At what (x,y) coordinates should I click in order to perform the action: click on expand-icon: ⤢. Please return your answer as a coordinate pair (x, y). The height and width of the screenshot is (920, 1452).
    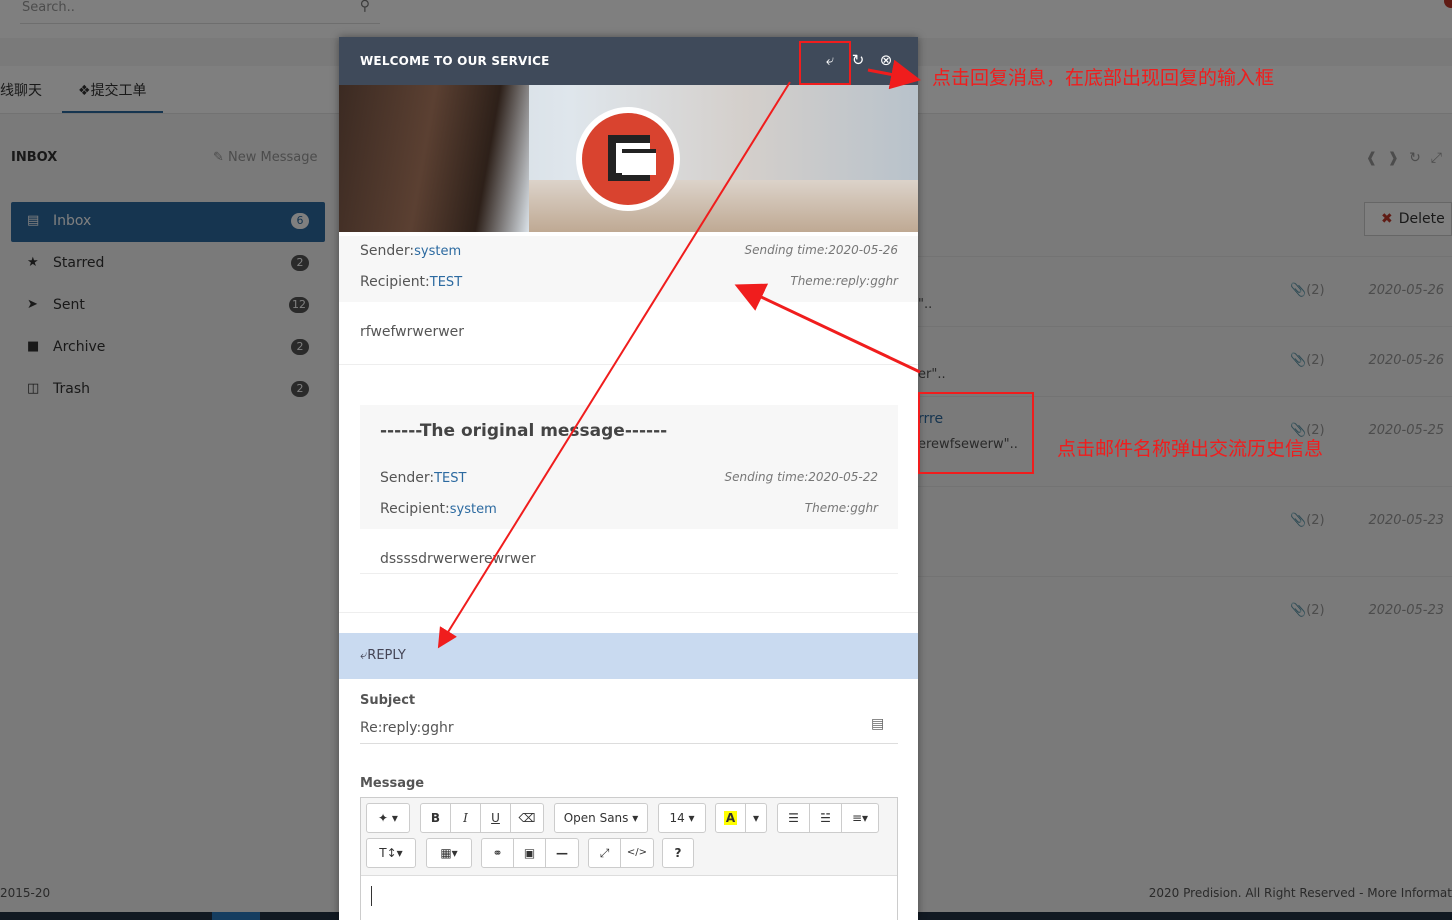
    Looking at the image, I should click on (604, 853).